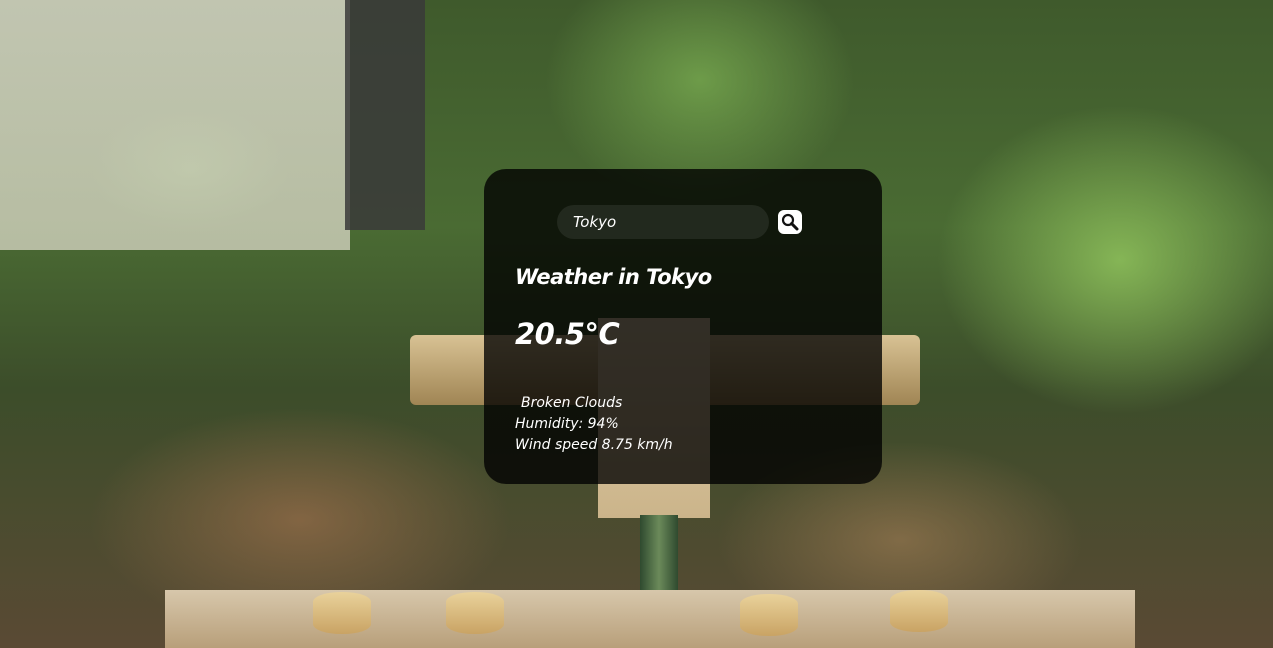 This screenshot has height=648, width=1273. What do you see at coordinates (567, 334) in the screenshot?
I see `temperature-value: 20.5°C` at bounding box center [567, 334].